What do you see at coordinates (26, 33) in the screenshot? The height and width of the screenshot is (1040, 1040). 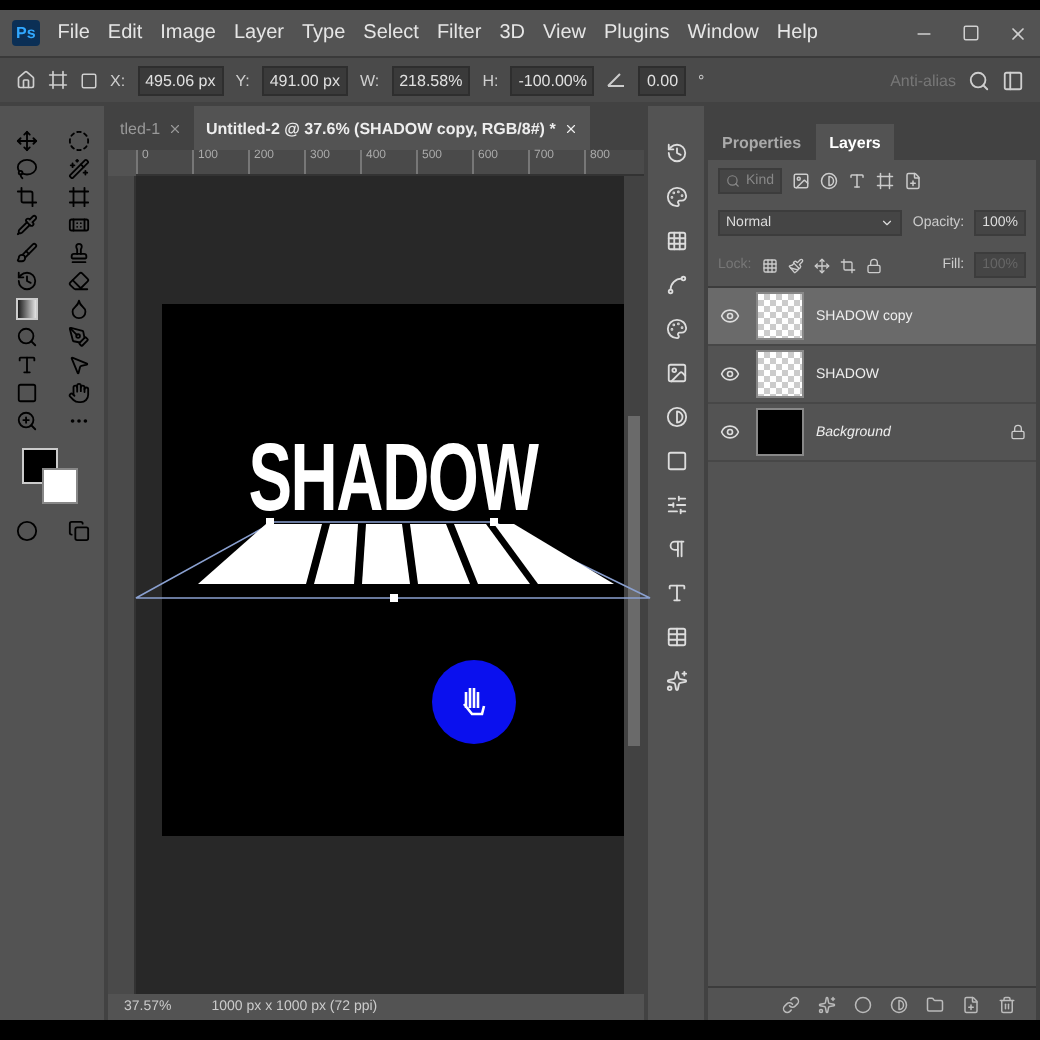 I see `app-logo: Ps` at bounding box center [26, 33].